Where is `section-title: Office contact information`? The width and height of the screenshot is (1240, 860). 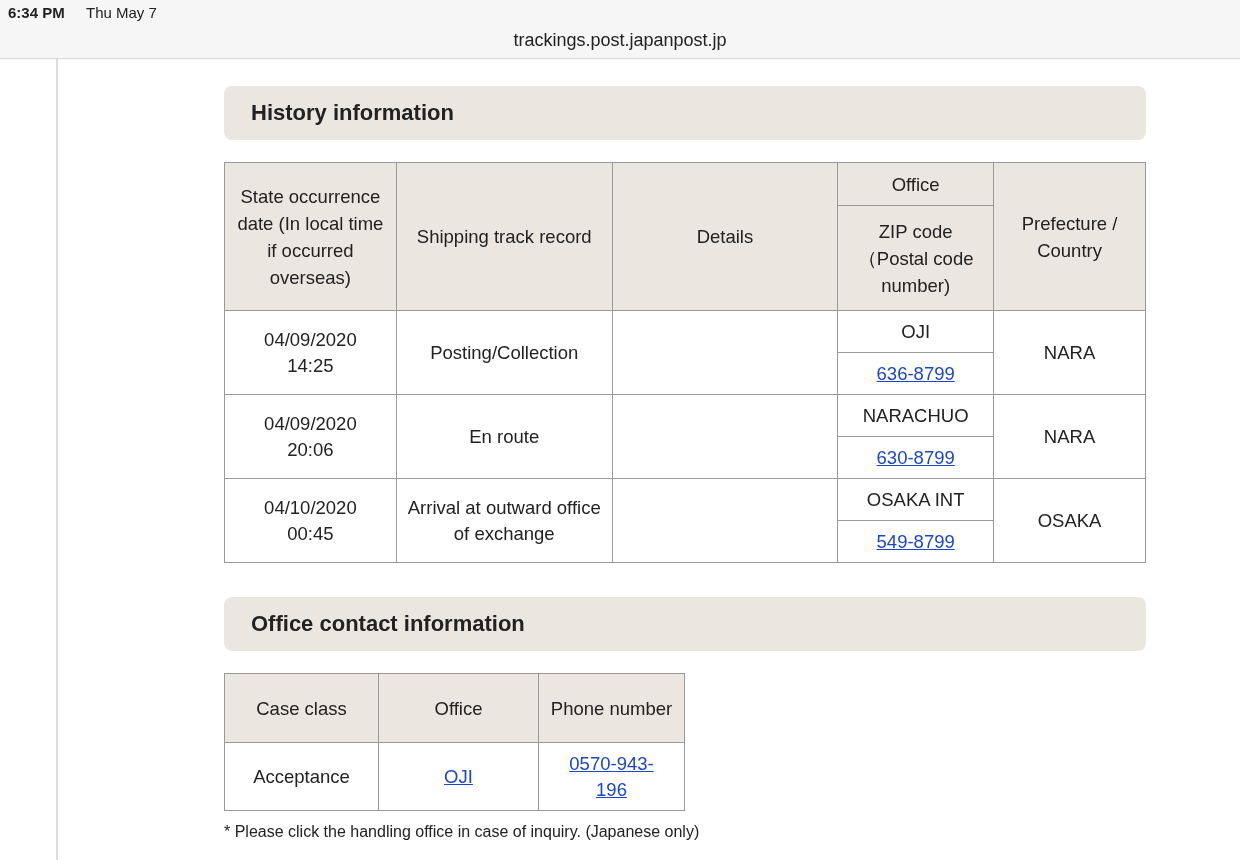
section-title: Office contact information is located at coordinates (388, 624).